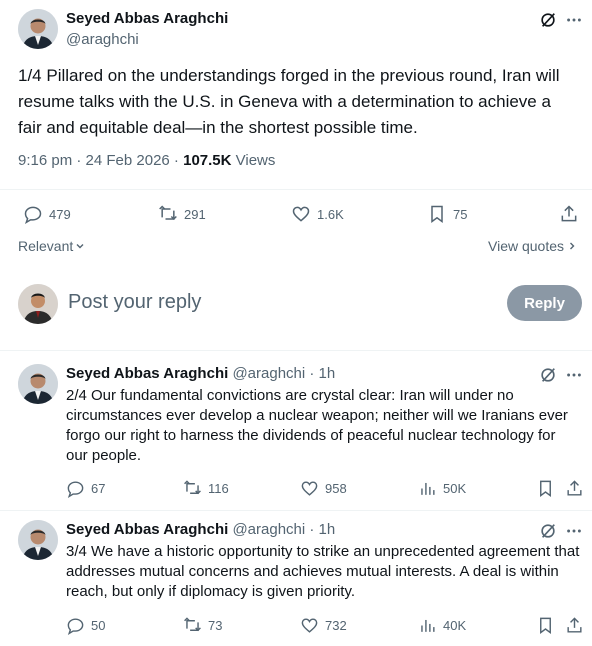 The width and height of the screenshot is (592, 646). I want to click on reply-count: 67, so click(98, 488).